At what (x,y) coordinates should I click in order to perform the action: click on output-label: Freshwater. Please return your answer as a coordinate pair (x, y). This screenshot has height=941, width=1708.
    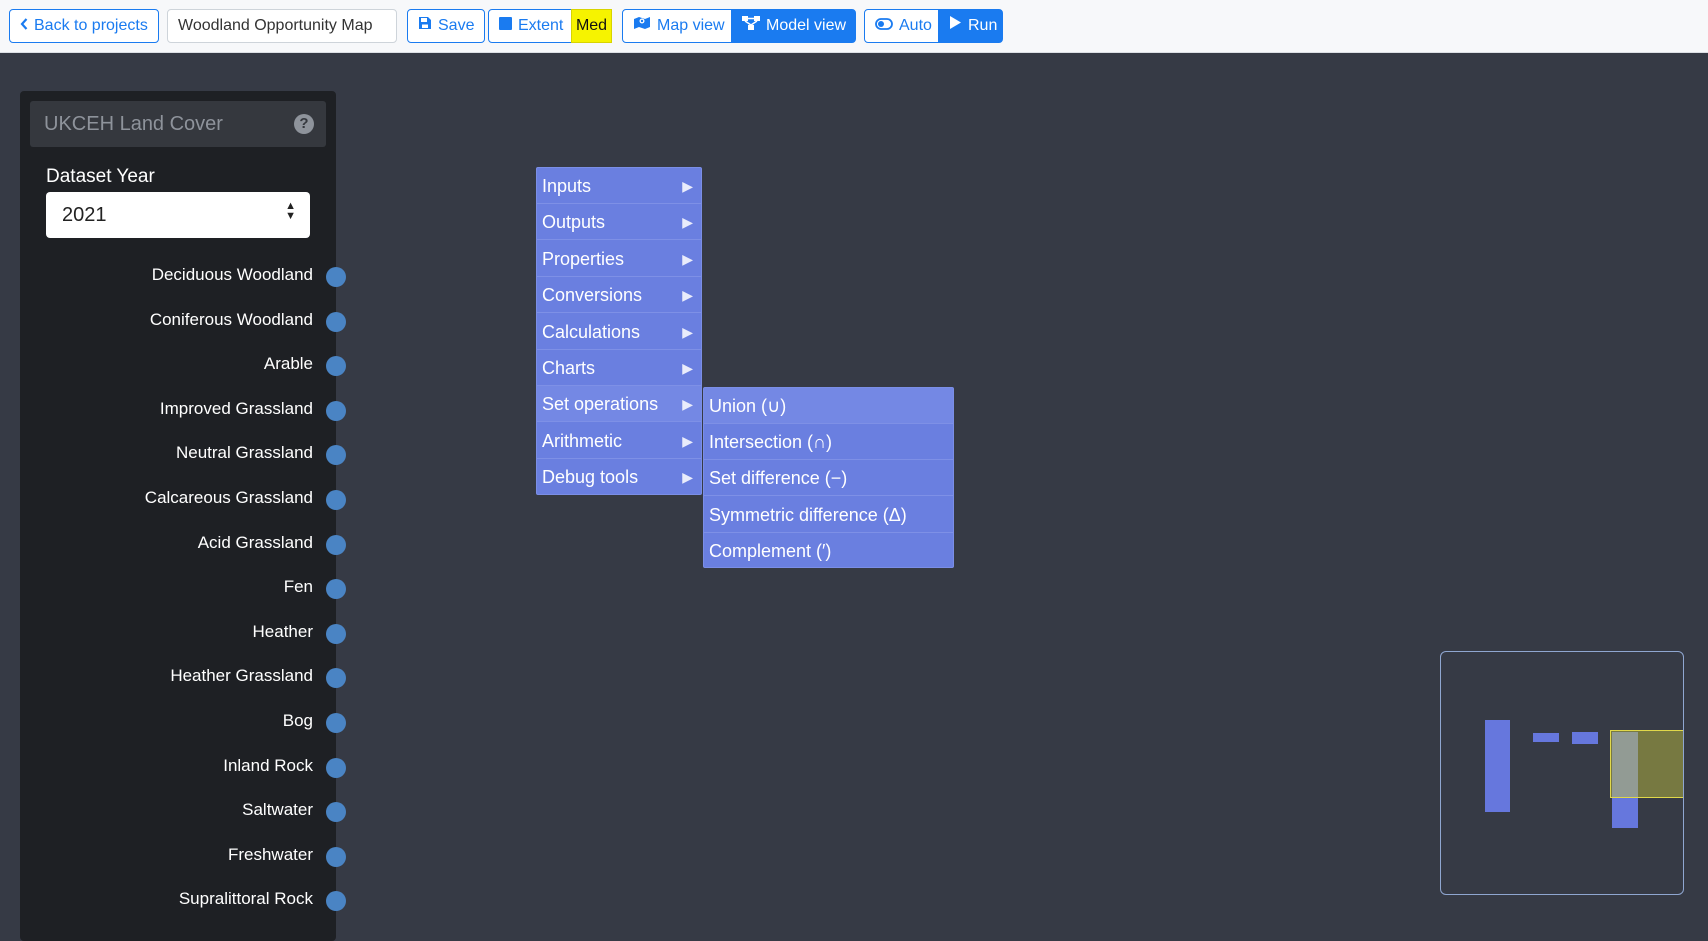
    Looking at the image, I should click on (270, 854).